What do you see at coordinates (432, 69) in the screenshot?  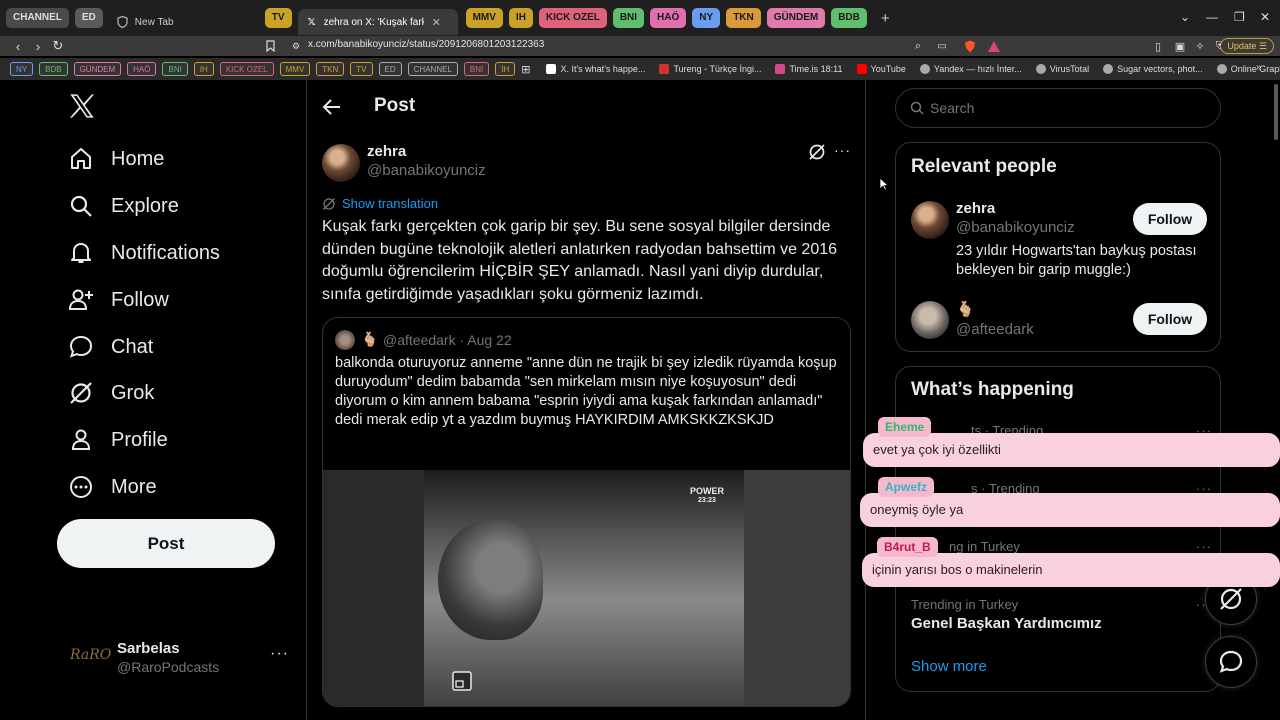 I see `bookmark-group-chip: CHANNEL` at bounding box center [432, 69].